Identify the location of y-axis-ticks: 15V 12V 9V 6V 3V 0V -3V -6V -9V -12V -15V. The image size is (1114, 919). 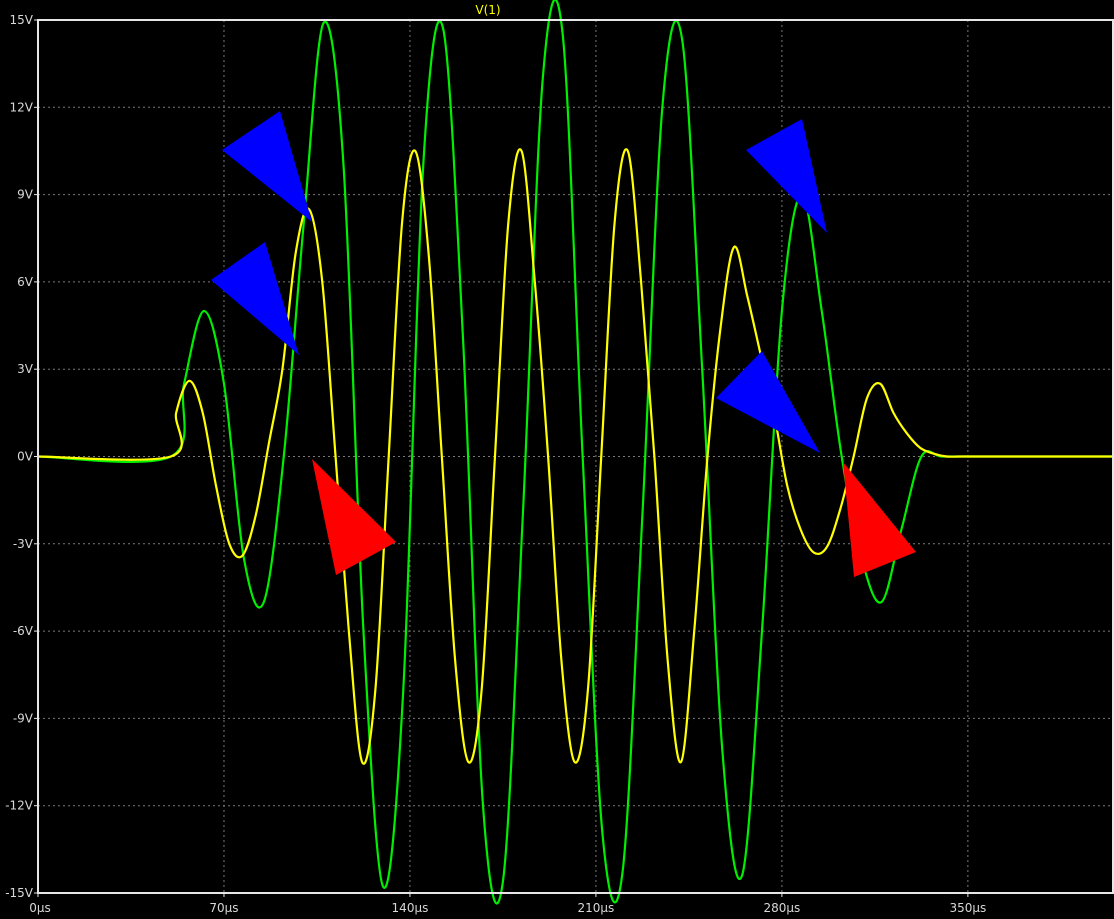
(21, 456).